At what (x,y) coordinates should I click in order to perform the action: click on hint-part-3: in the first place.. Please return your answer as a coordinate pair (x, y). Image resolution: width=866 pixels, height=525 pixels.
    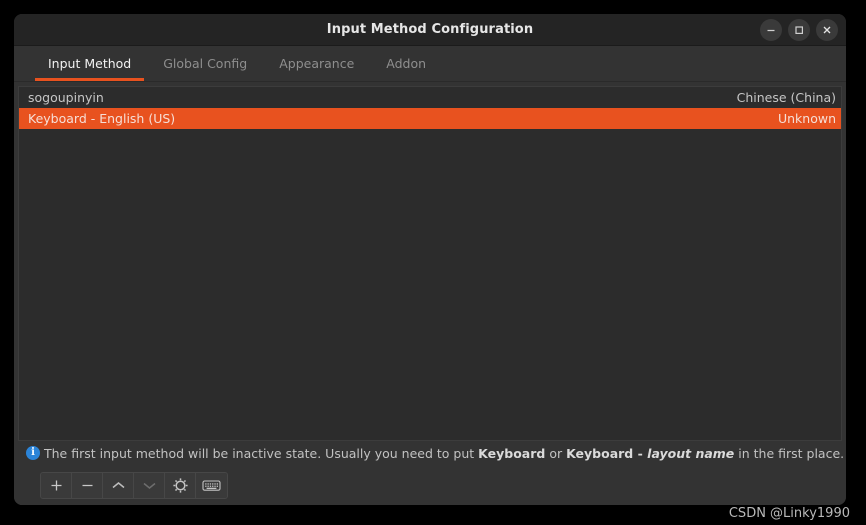
    Looking at the image, I should click on (789, 453).